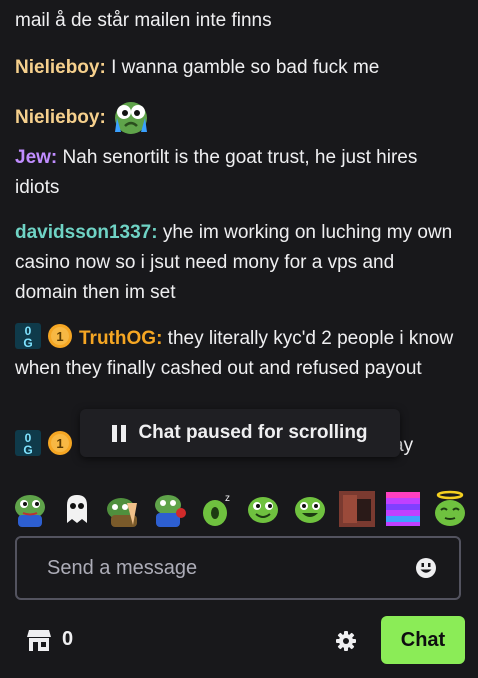  Describe the element at coordinates (310, 509) in the screenshot. I see `grinning-frog-emote` at that location.